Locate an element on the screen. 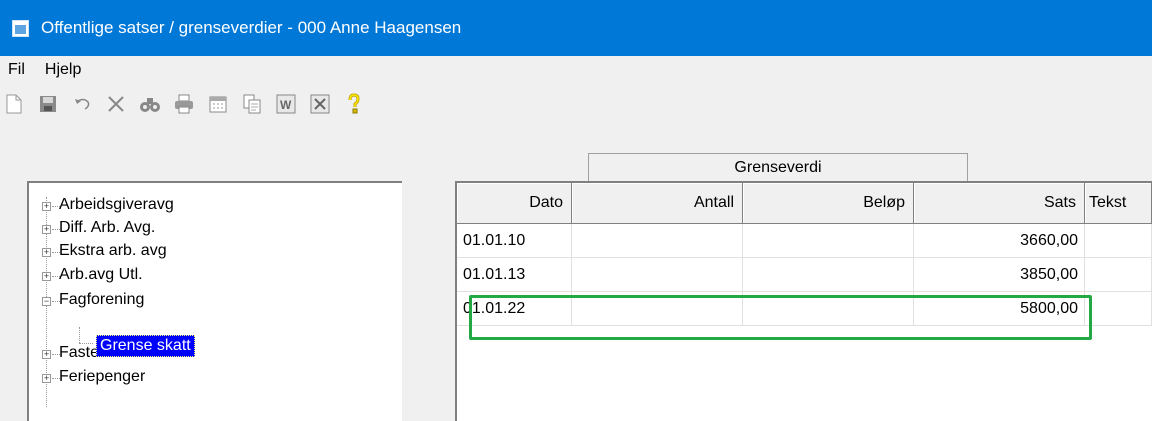  column-header-sats: Sats is located at coordinates (999, 203).